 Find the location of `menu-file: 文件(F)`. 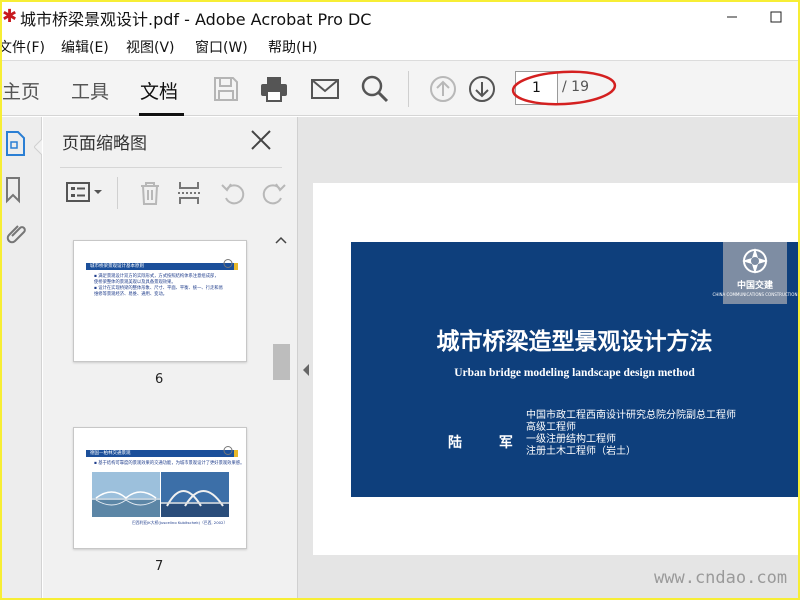

menu-file: 文件(F) is located at coordinates (23, 47).